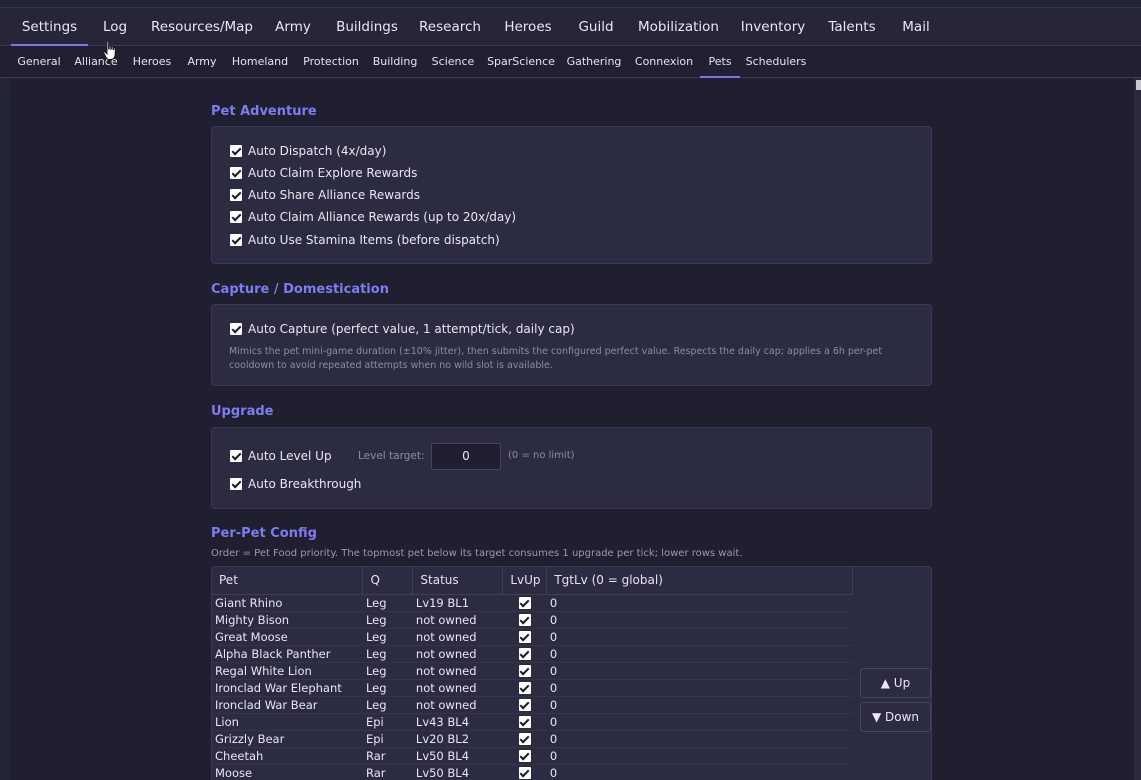  I want to click on column-header-status: Status, so click(458, 581).